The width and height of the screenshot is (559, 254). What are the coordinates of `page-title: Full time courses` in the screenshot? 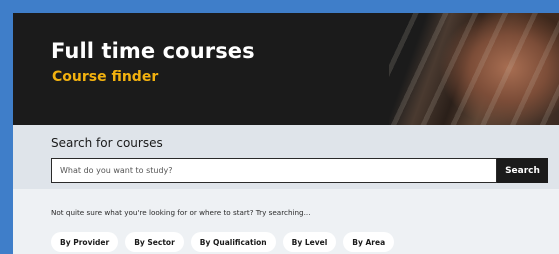 It's located at (153, 51).